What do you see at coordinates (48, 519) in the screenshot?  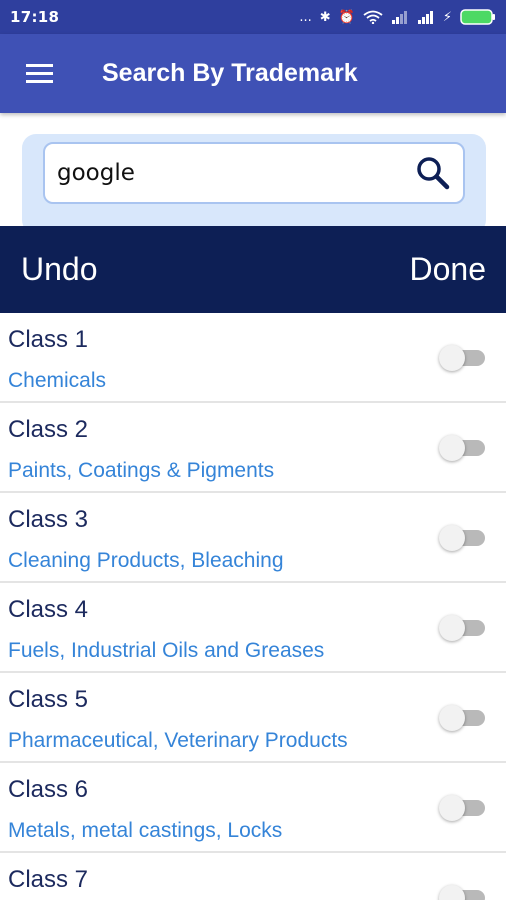 I see `class-name: Class 3` at bounding box center [48, 519].